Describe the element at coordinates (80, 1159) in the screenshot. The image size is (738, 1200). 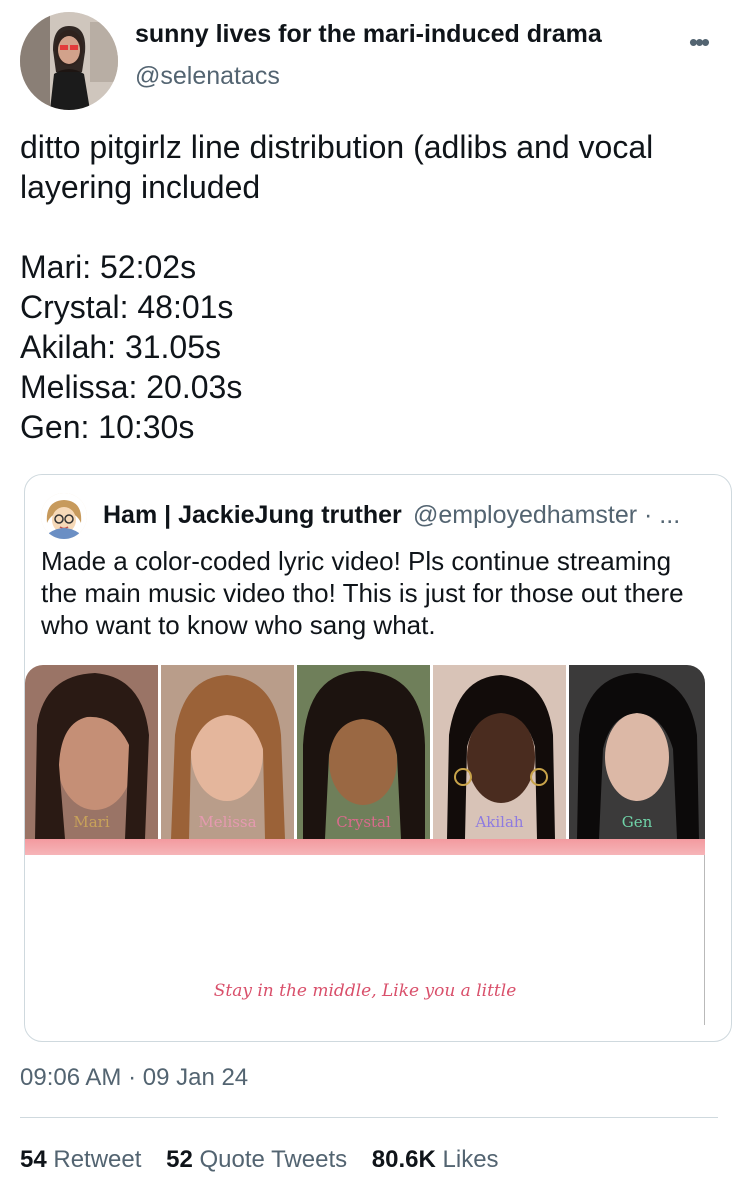
I see `retweet-count: 54 Retweet` at that location.